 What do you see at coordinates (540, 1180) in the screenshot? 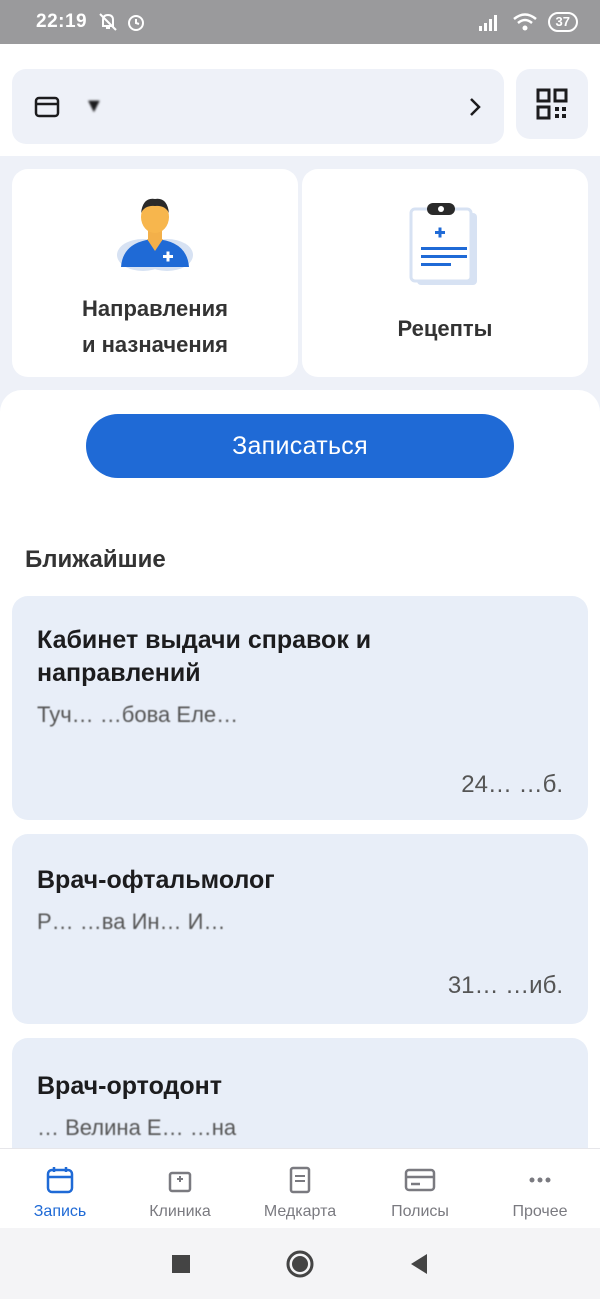
I see `more-icon` at bounding box center [540, 1180].